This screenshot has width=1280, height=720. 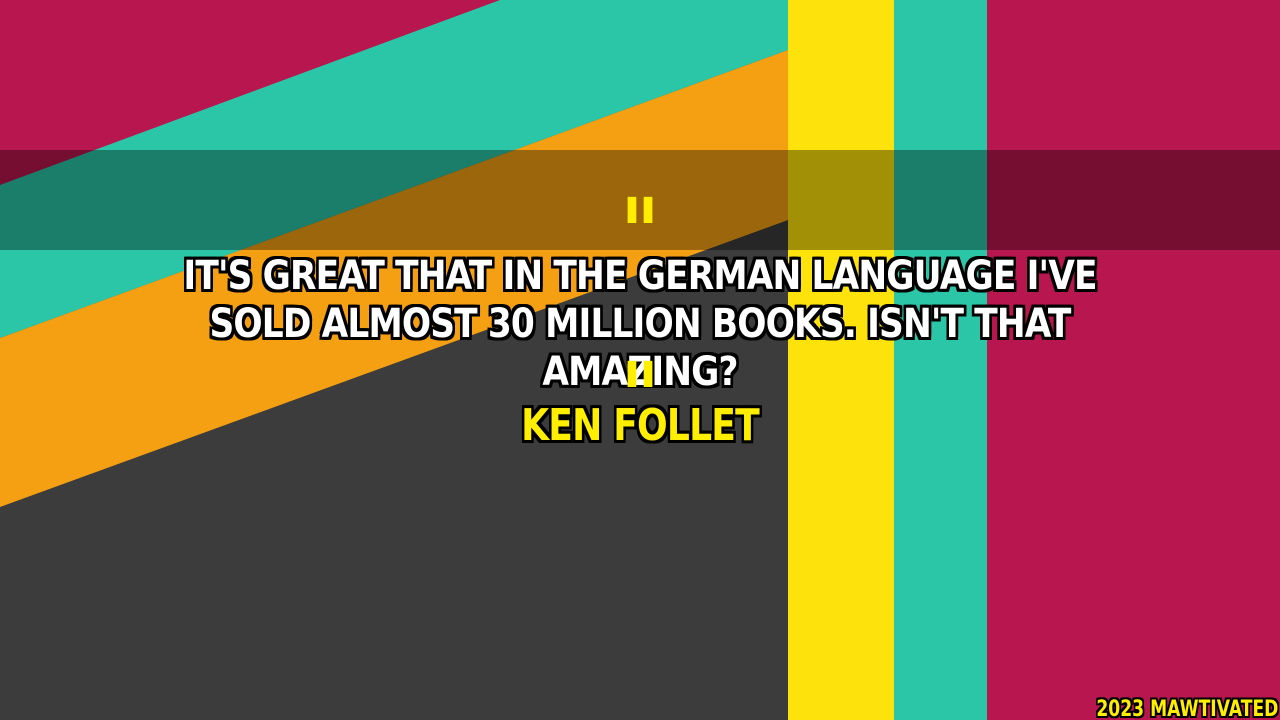 I want to click on author-name: KEN FOLLET, so click(x=640, y=425).